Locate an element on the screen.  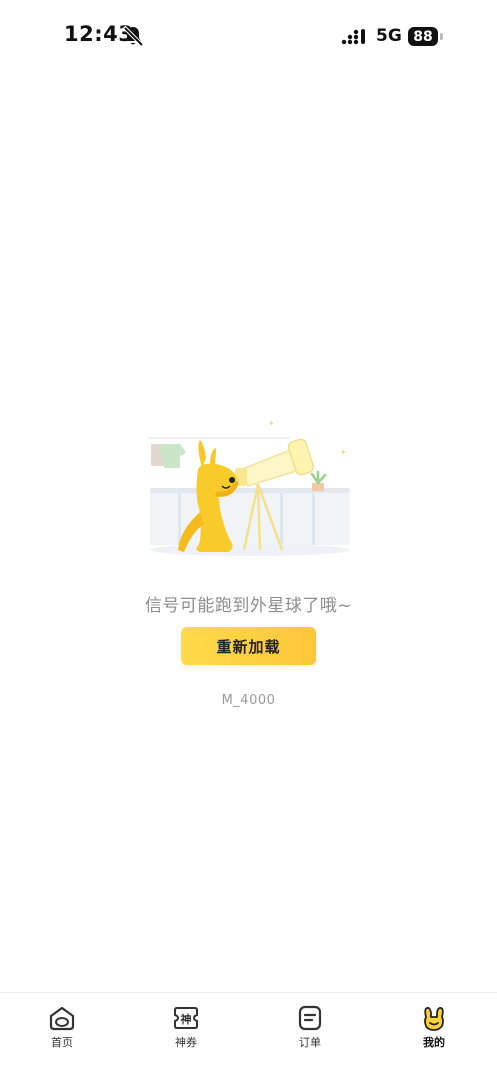
bottom-tab-bar: 首页 神 神券 订单 我的 is located at coordinates (248, 1036).